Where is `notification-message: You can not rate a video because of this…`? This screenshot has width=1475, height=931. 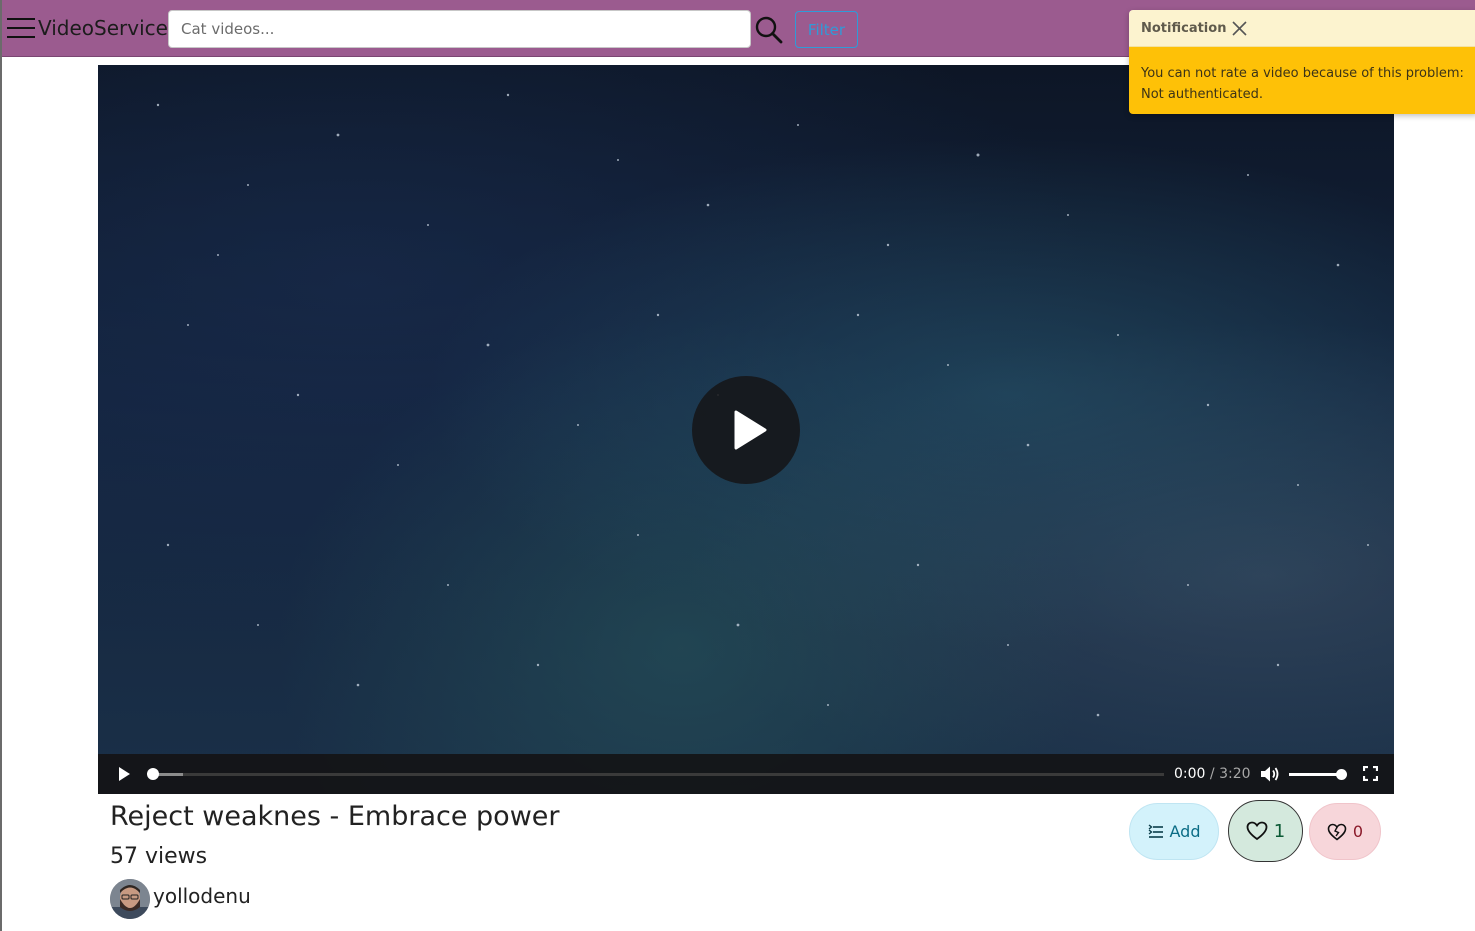 notification-message: You can not rate a video because of this… is located at coordinates (1302, 73).